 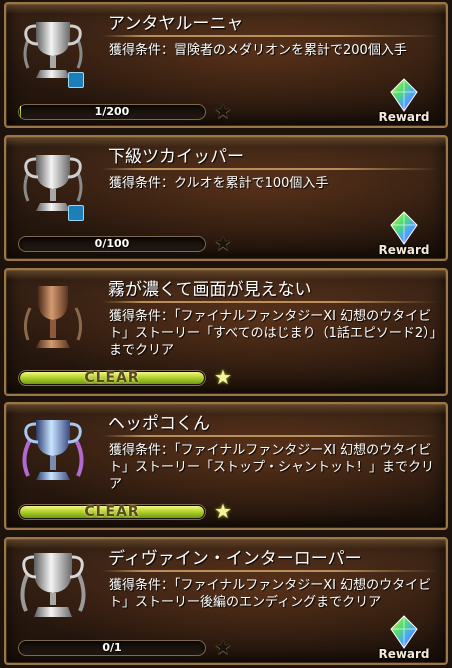 I want to click on progress-text: 1/200, so click(x=112, y=111).